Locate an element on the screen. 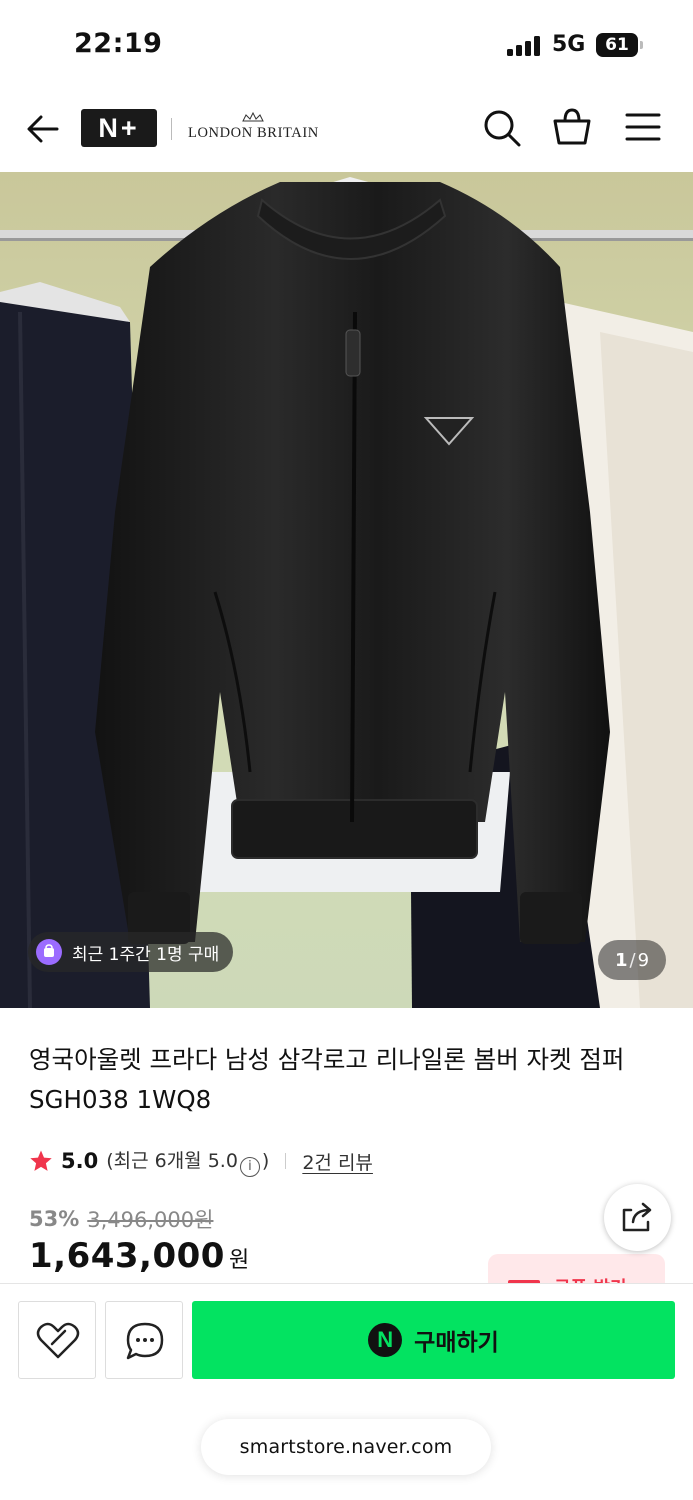  recent-purchase-badge: 최근 1주간 1명 구매 is located at coordinates (131, 952).